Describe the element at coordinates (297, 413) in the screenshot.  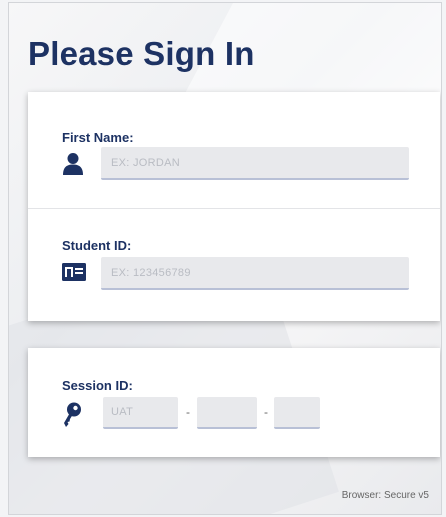
I see `session-part2-input` at that location.